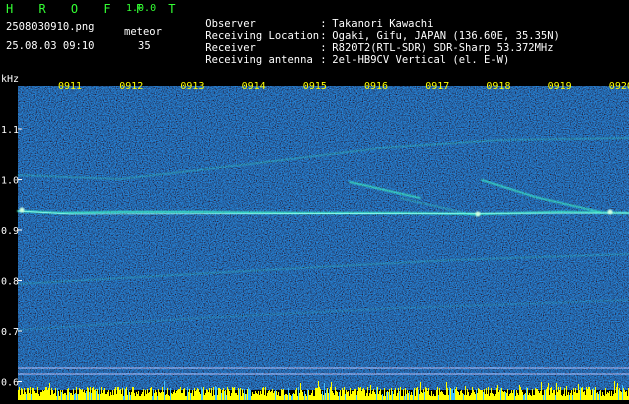 The image size is (629, 404). Describe the element at coordinates (478, 214) in the screenshot. I see `signal-spot` at that location.